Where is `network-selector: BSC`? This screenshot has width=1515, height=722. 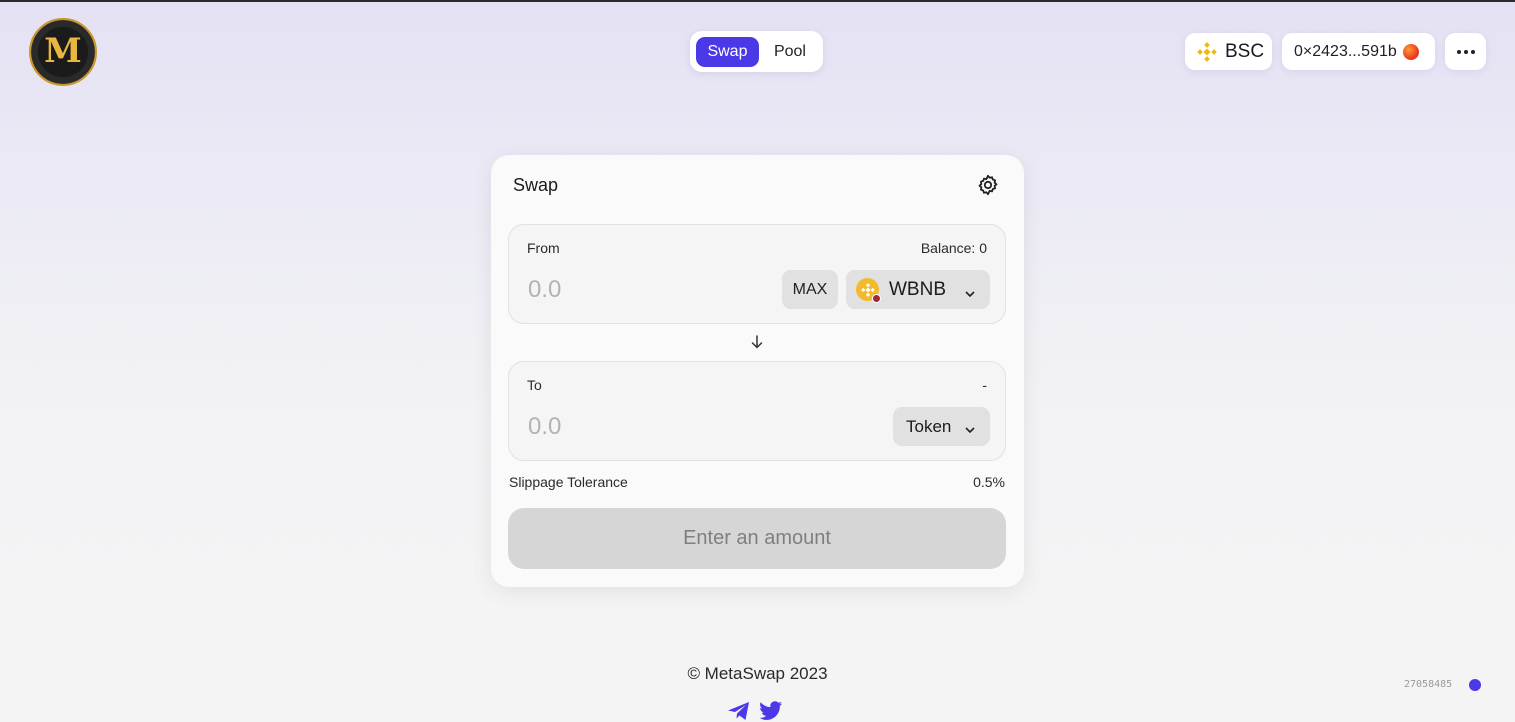
network-selector: BSC is located at coordinates (1228, 51).